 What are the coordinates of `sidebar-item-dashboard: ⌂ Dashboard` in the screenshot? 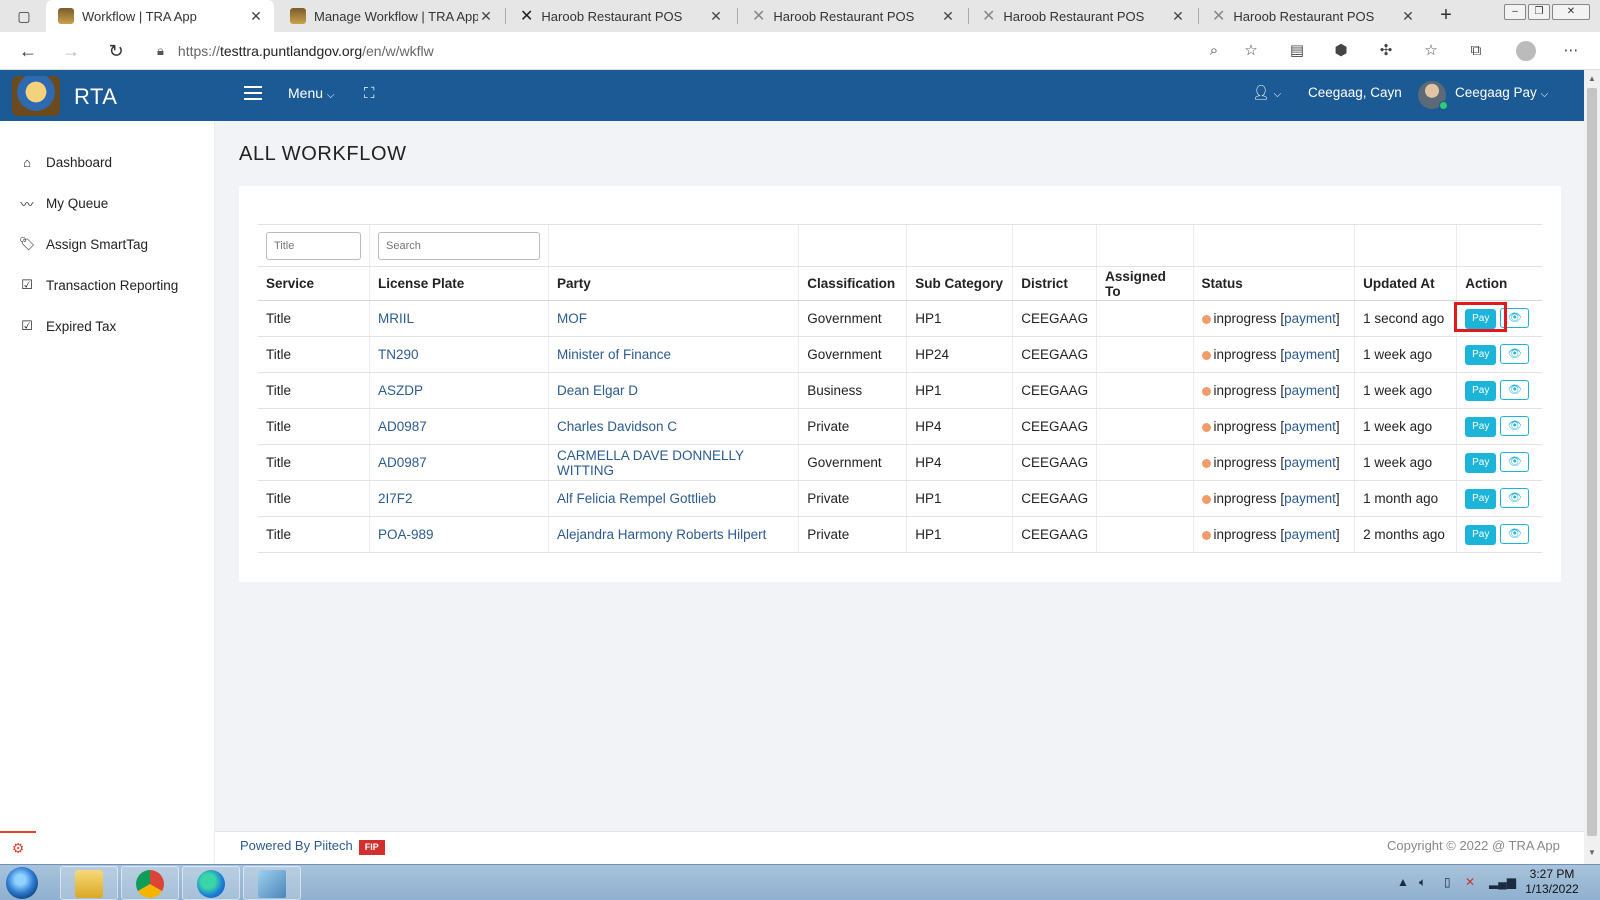 It's located at (65, 162).